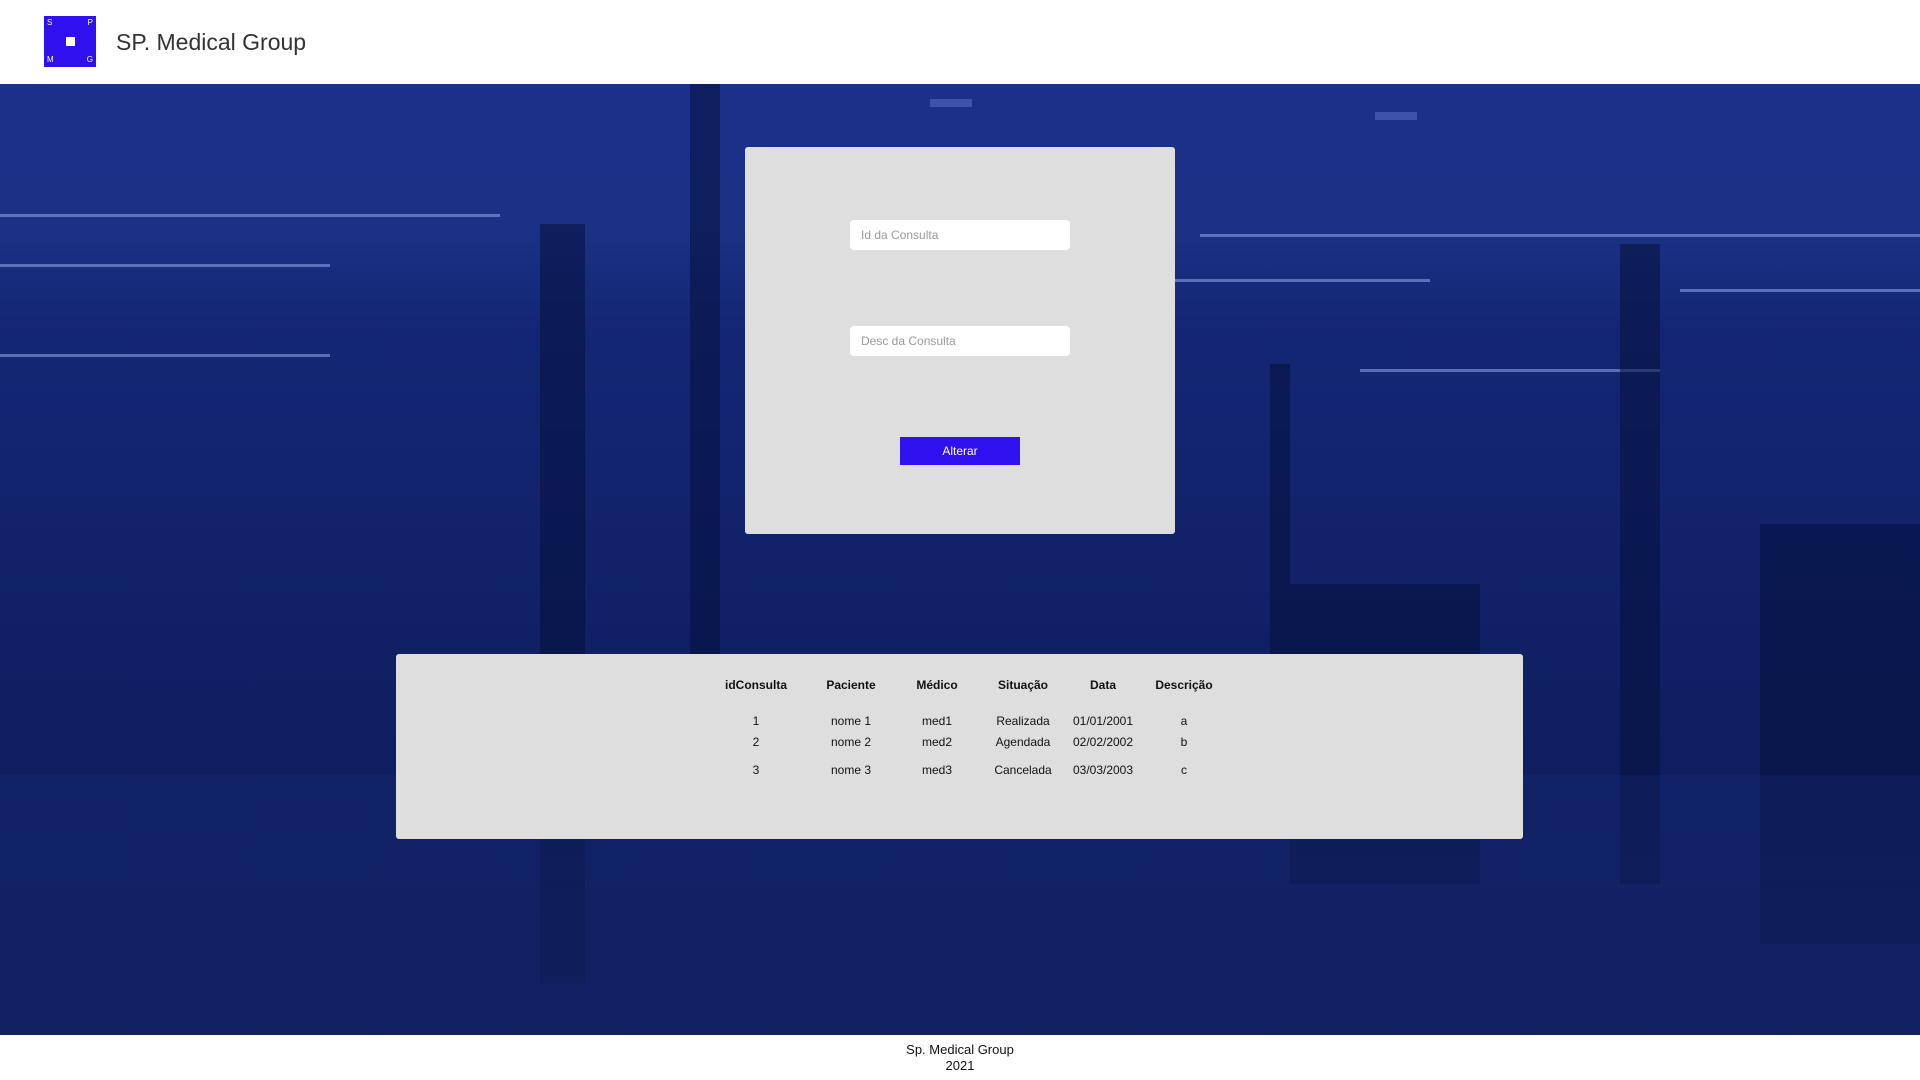 The width and height of the screenshot is (1920, 1080). I want to click on cell-idconsulta: 3, so click(756, 770).